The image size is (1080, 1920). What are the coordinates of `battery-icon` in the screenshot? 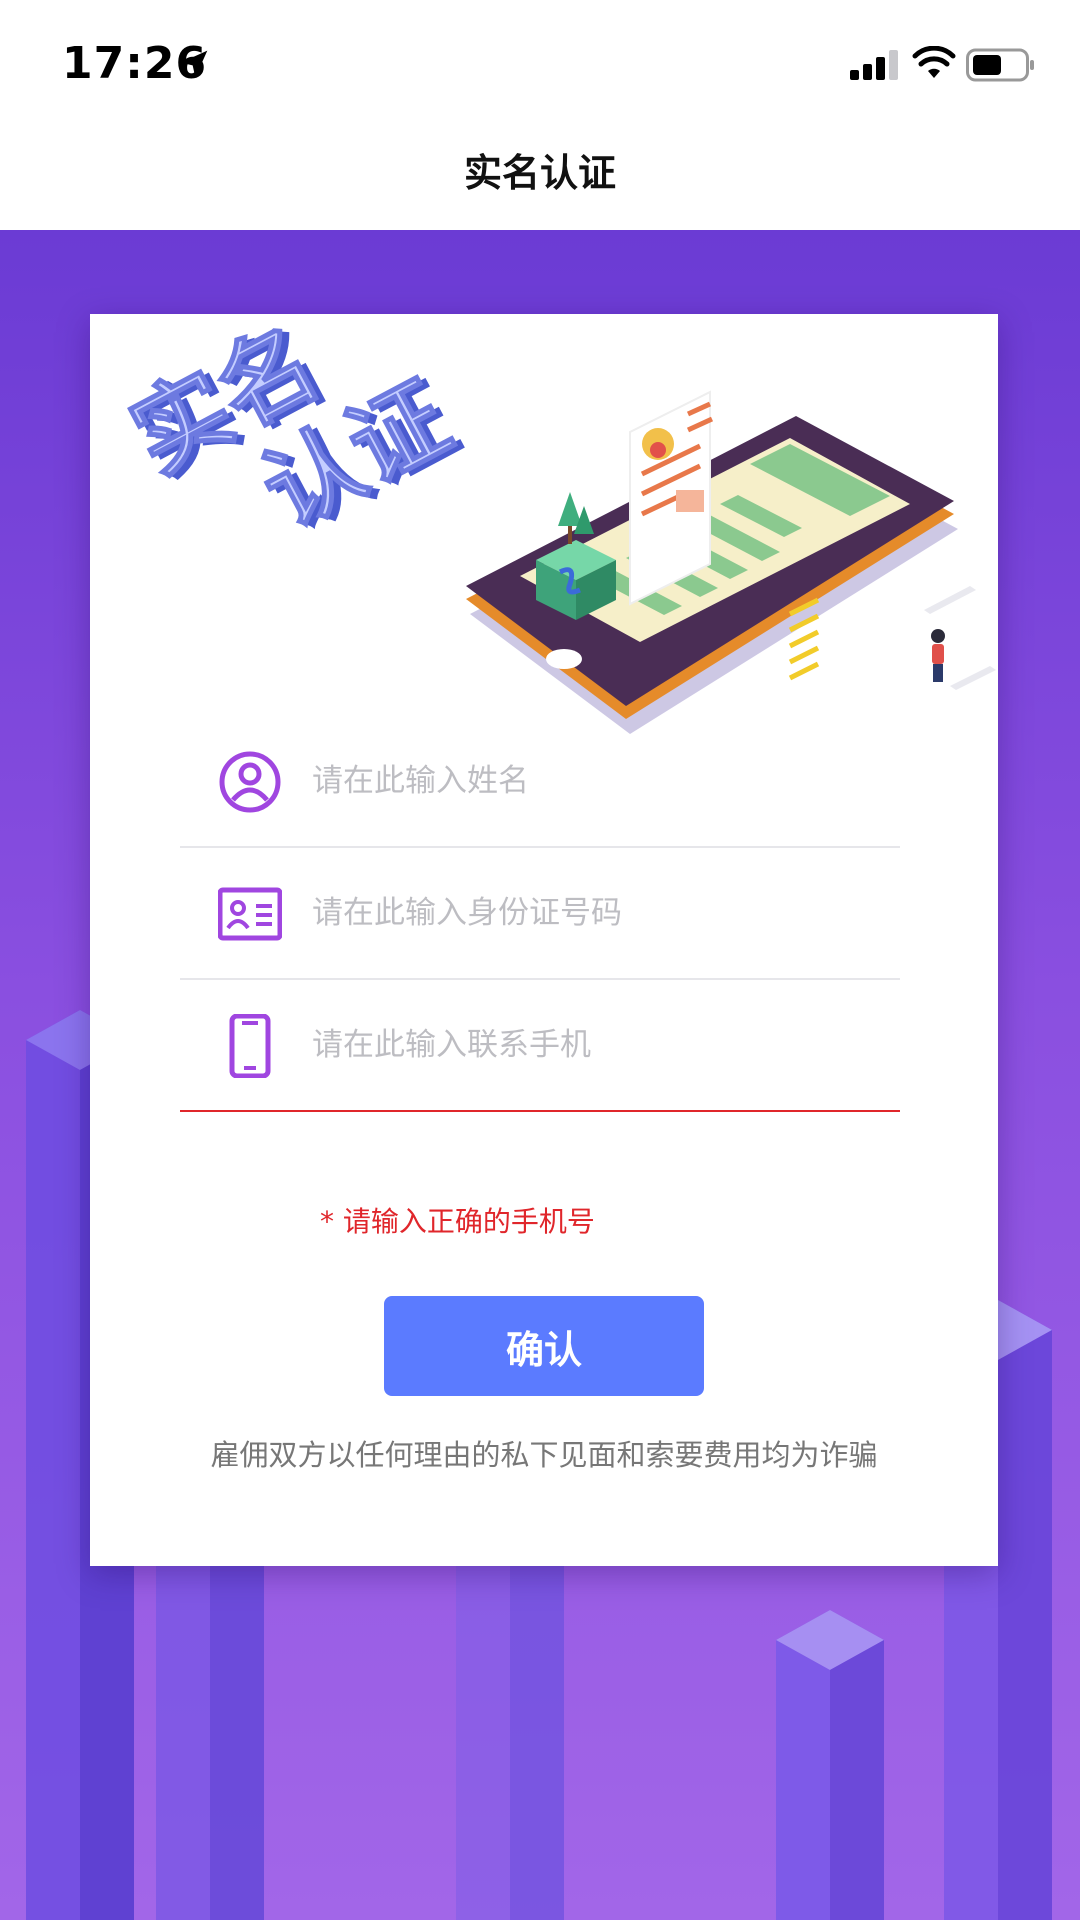 It's located at (1000, 65).